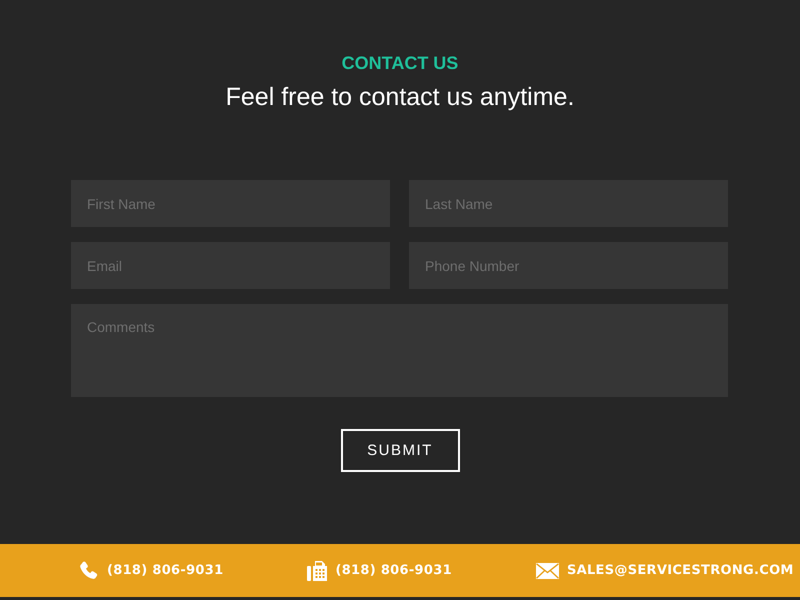 This screenshot has height=600, width=800. I want to click on input-field: First Name, so click(230, 203).